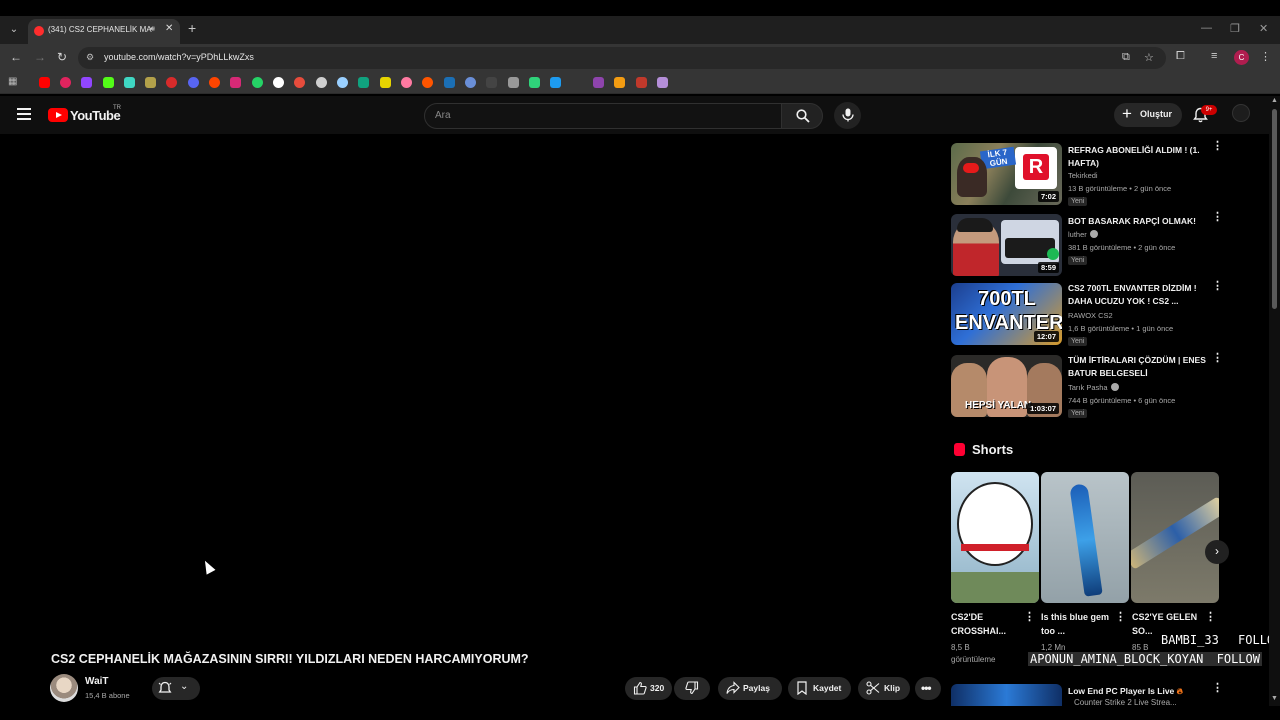 This screenshot has width=1280, height=720. Describe the element at coordinates (90, 57) in the screenshot. I see `site-info-icon: ⚙` at that location.